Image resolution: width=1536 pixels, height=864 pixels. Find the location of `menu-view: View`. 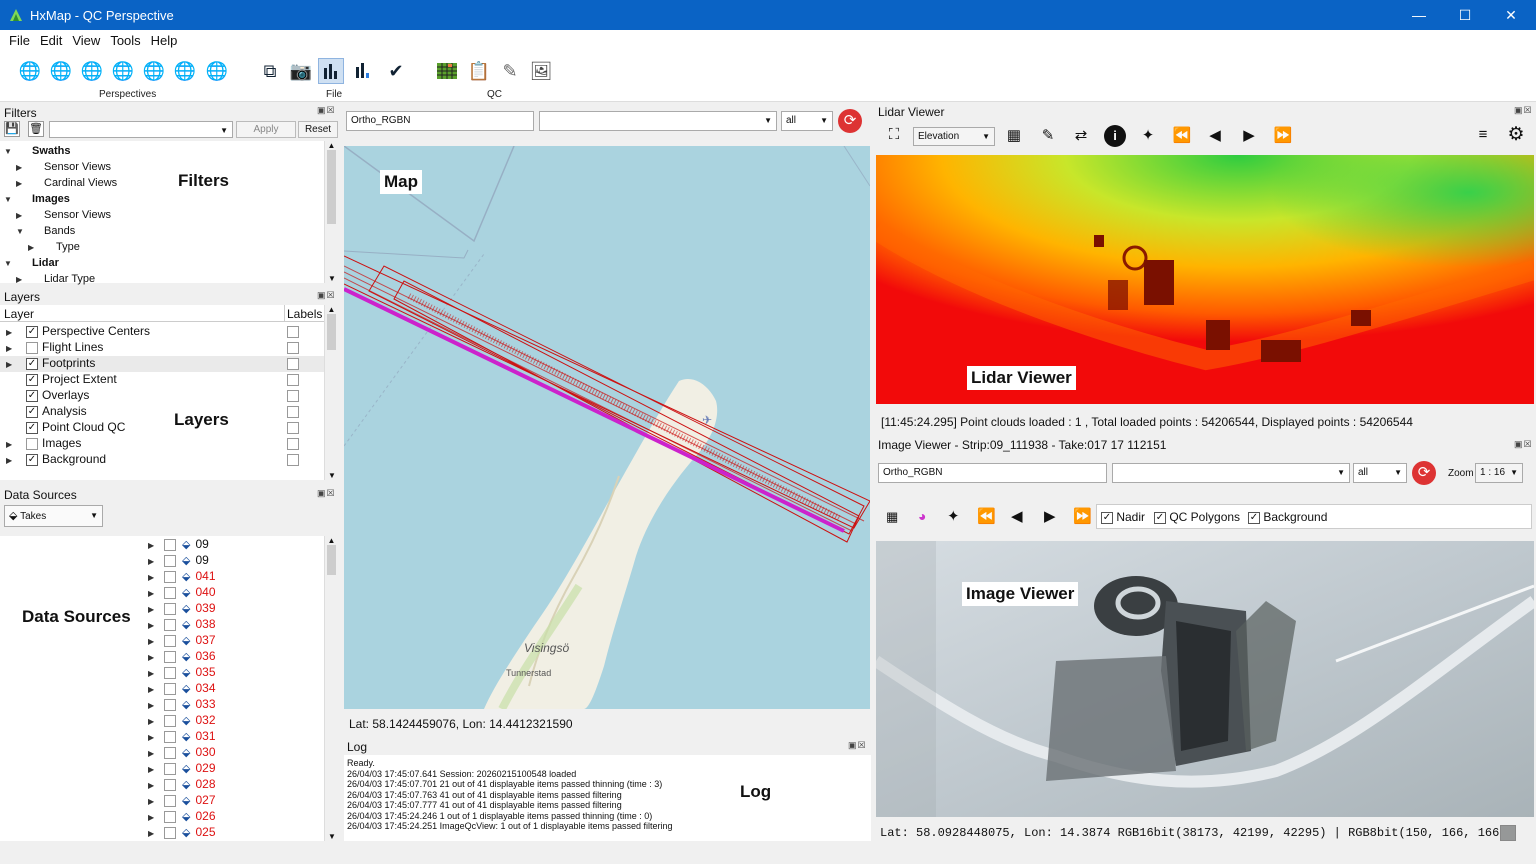

menu-view: View is located at coordinates (86, 39).